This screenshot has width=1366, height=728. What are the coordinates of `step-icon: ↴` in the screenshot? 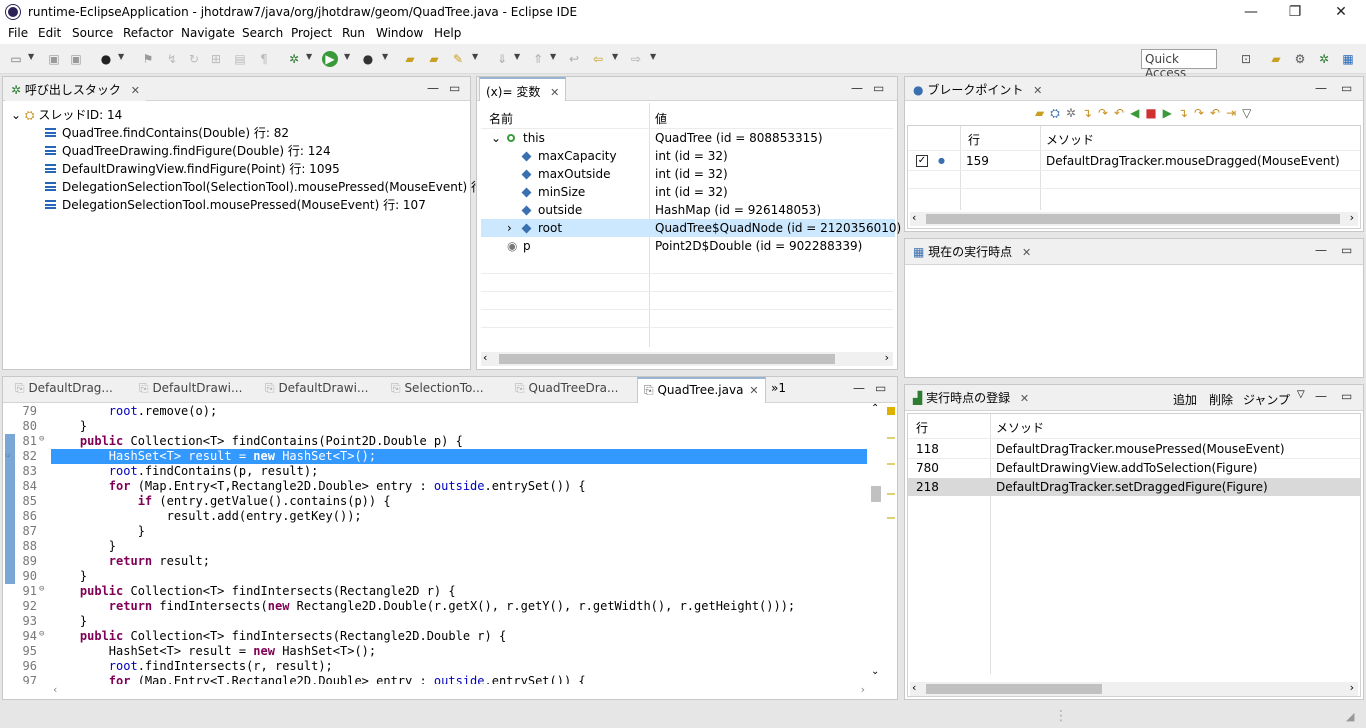 It's located at (1186, 113).